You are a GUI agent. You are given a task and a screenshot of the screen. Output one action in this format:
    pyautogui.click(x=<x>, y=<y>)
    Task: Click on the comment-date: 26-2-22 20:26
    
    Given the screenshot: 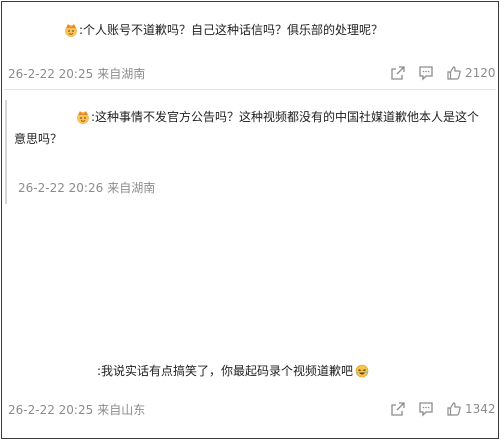 What is the action you would take?
    pyautogui.click(x=61, y=188)
    